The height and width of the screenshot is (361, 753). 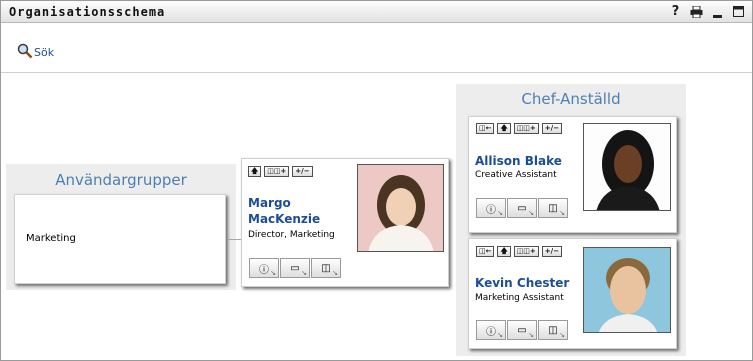 What do you see at coordinates (518, 161) in the screenshot?
I see `employee-name: Allison Blake` at bounding box center [518, 161].